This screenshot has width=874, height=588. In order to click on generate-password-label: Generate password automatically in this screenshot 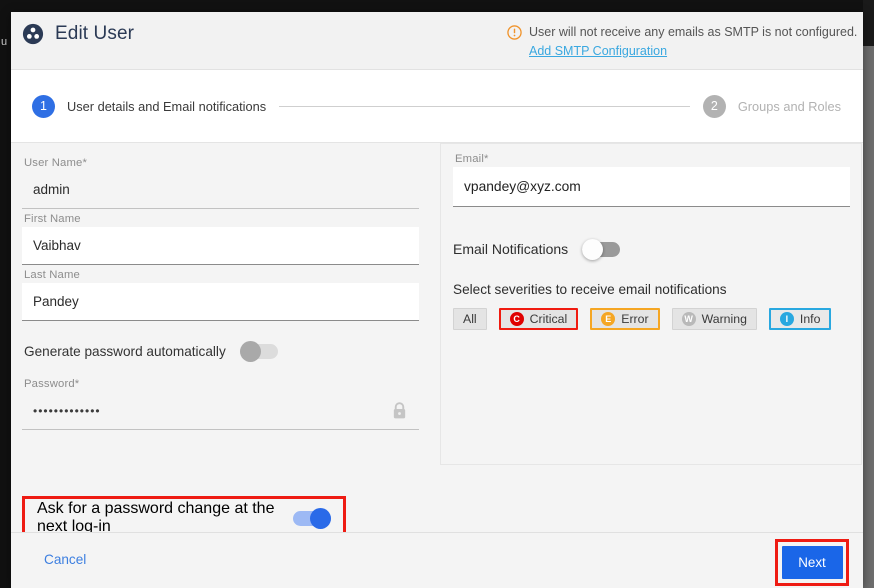, I will do `click(125, 351)`.